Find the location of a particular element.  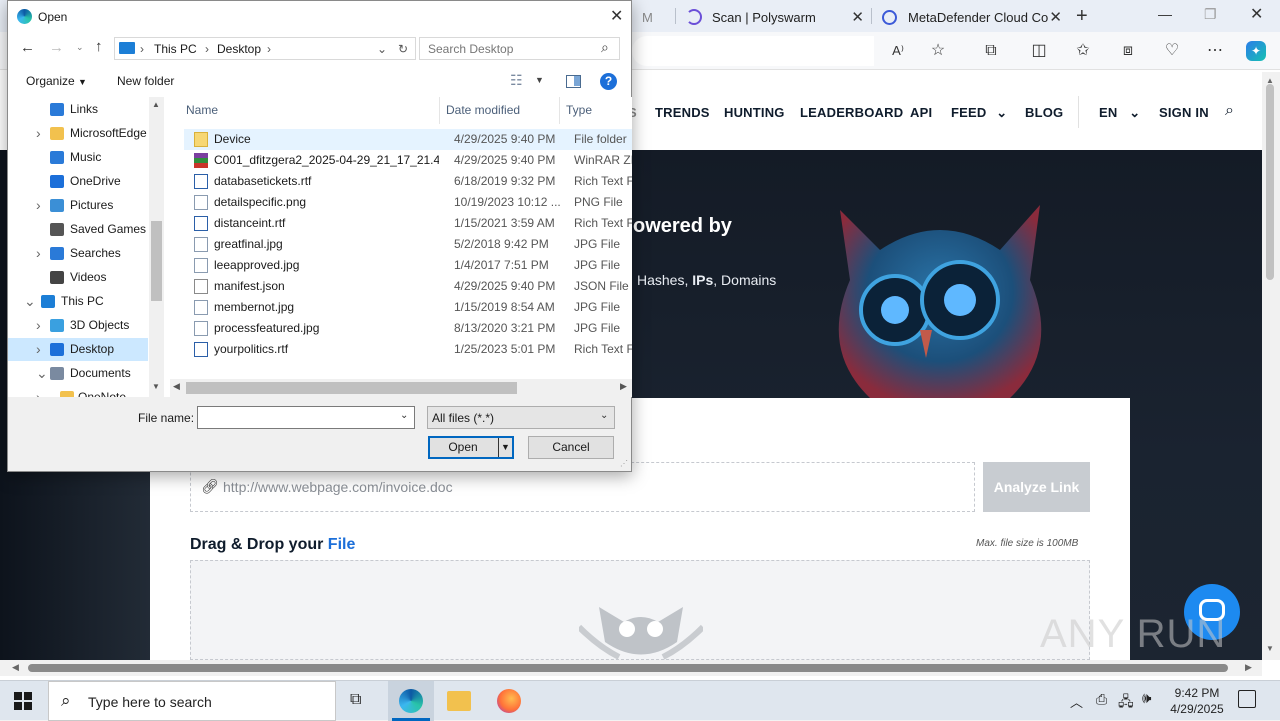

nav-trends: TRENDS is located at coordinates (682, 112).